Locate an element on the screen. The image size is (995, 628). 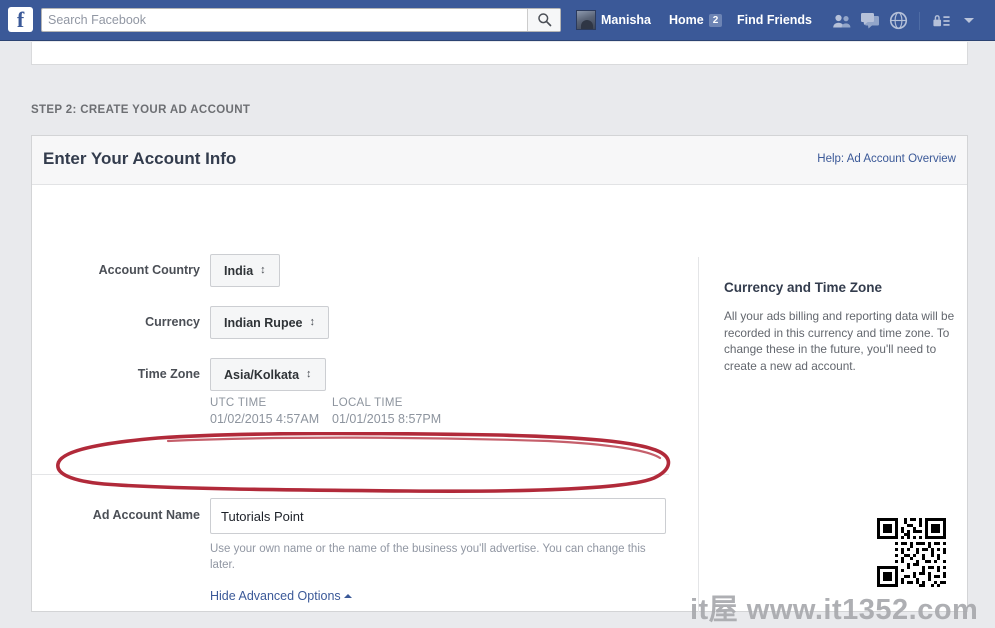
form-row-ad-account-name: Ad Account Name is located at coordinates (362, 516).